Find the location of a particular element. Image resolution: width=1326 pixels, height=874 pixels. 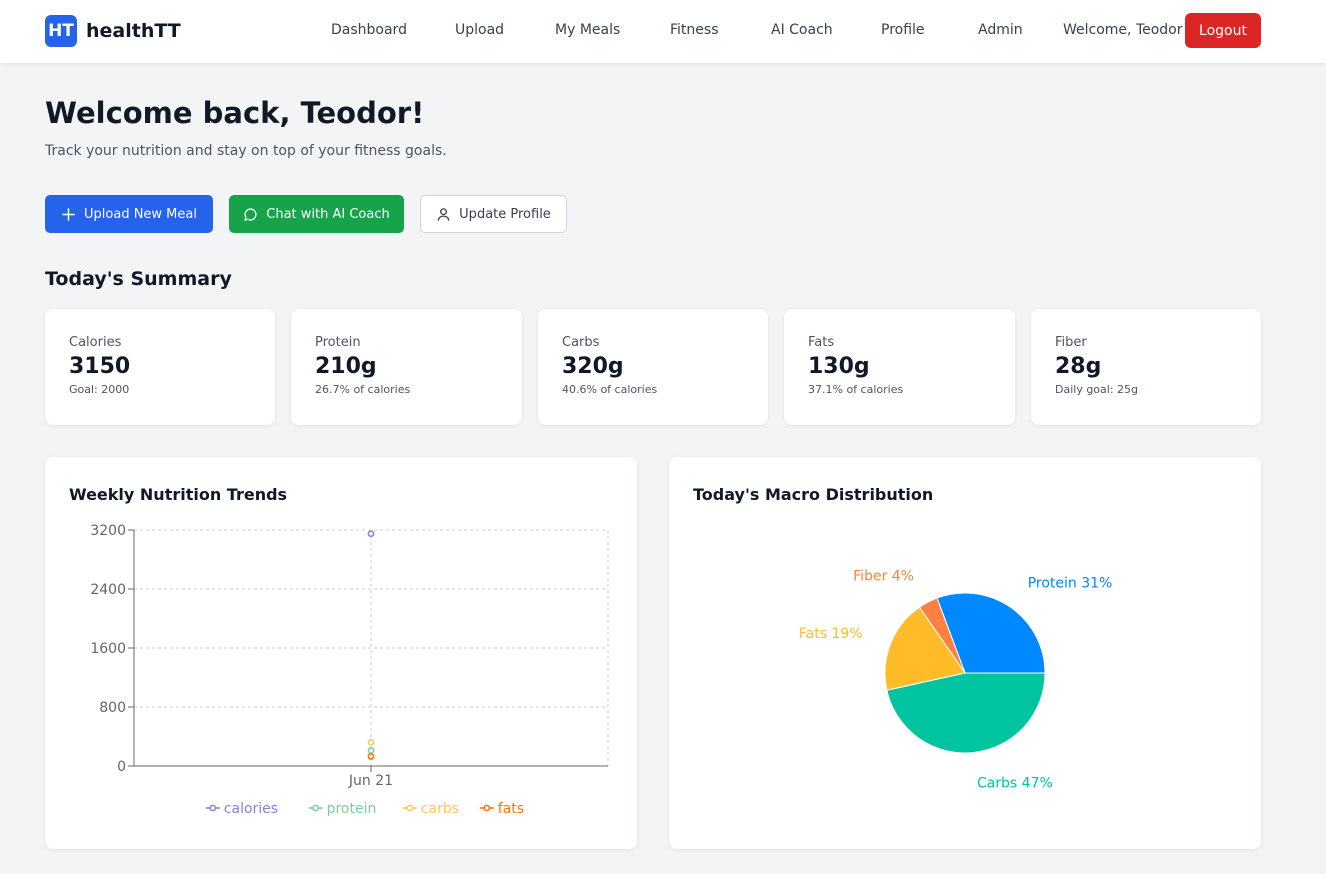

card-label: Fiber is located at coordinates (1071, 342).